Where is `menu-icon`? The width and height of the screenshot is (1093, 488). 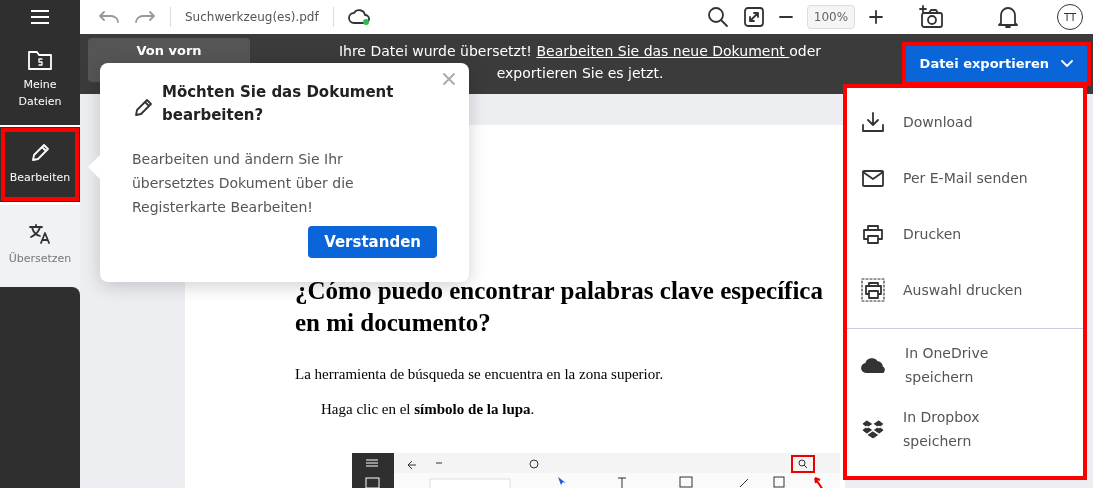
menu-icon is located at coordinates (40, 17).